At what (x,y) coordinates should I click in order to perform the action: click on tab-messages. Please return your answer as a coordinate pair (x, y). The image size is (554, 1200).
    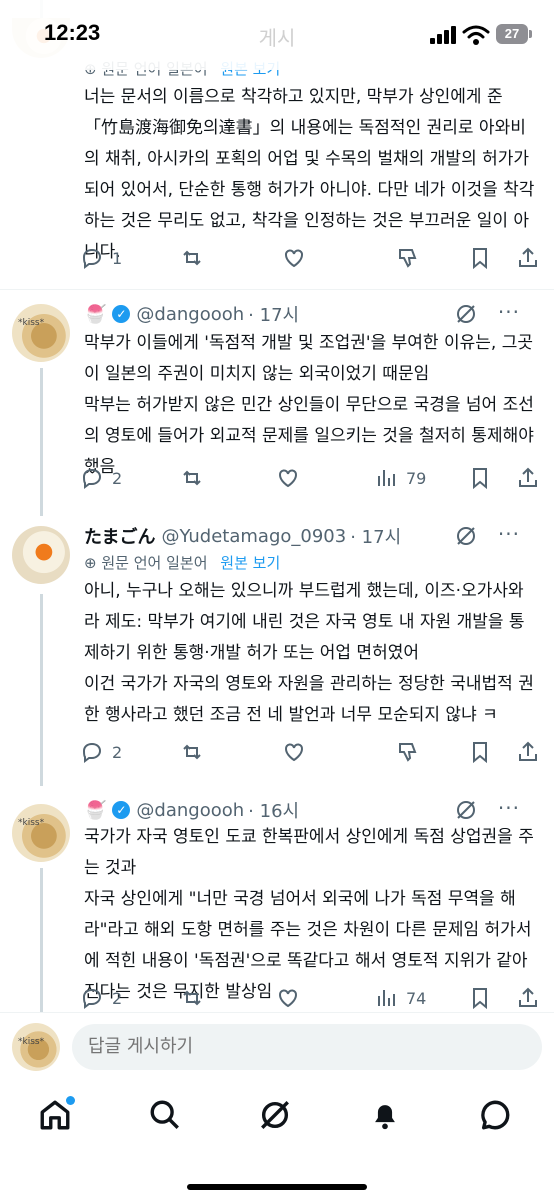
    Looking at the image, I should click on (498, 1118).